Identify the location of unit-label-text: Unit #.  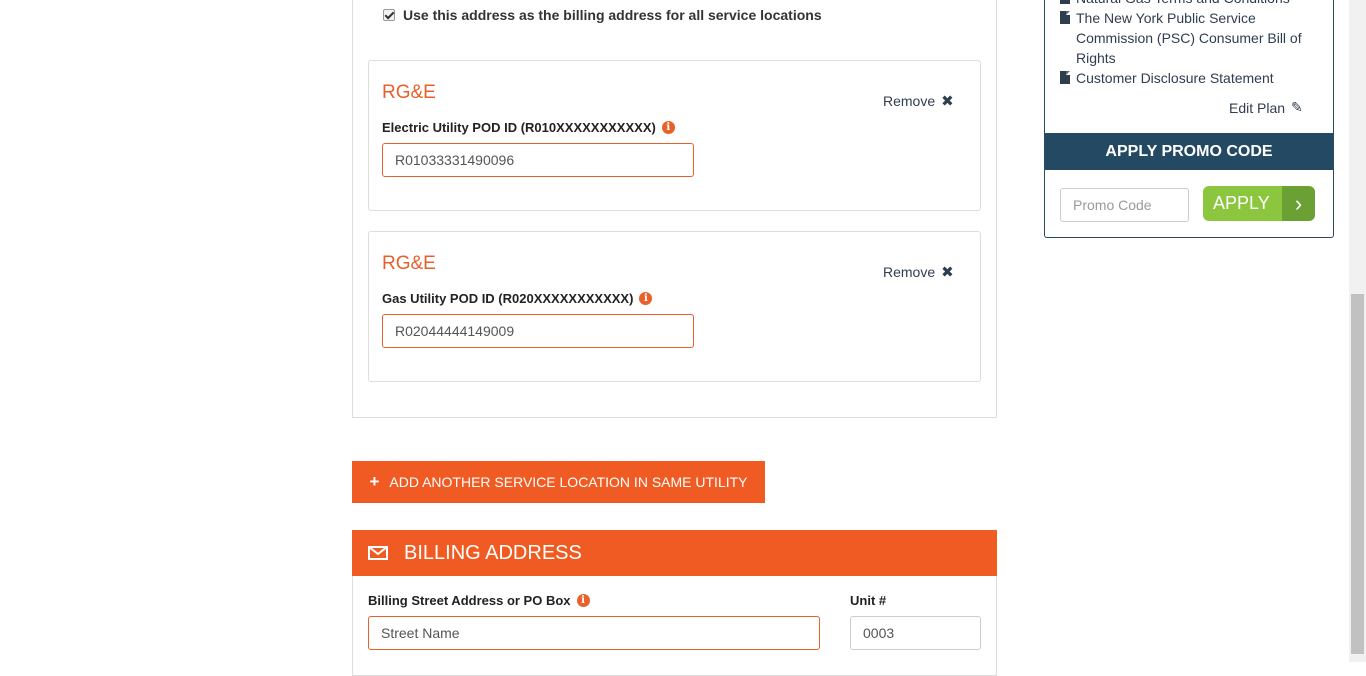
(868, 600).